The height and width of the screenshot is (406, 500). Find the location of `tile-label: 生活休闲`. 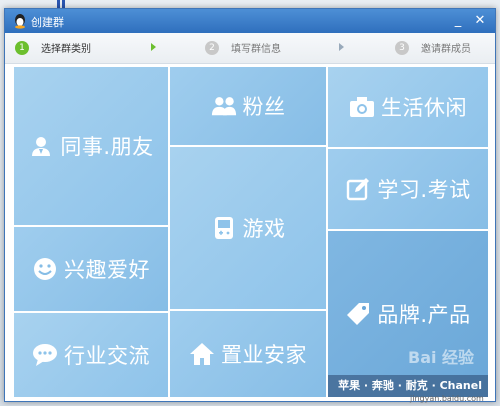

tile-label: 生活休闲 is located at coordinates (424, 108).